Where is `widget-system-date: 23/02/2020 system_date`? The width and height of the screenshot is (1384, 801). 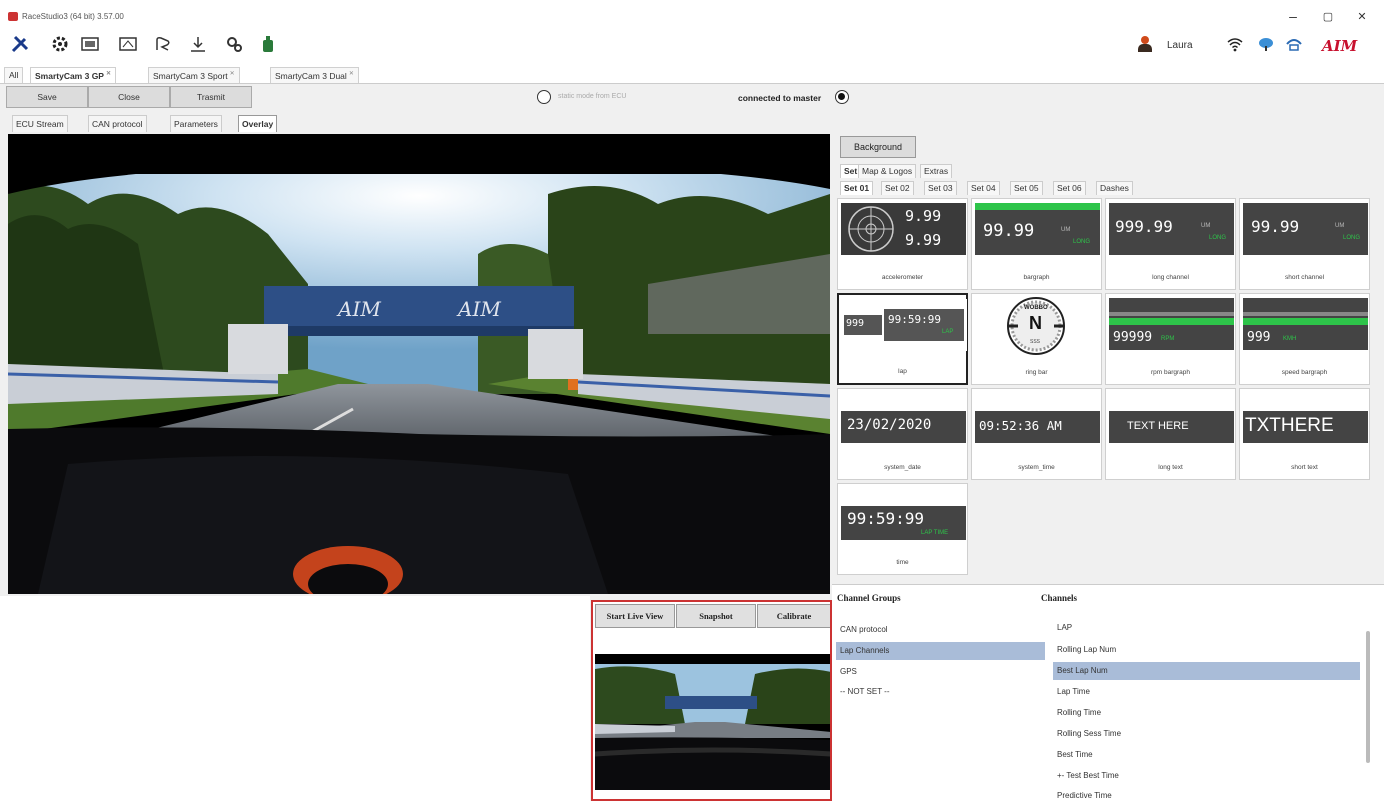 widget-system-date: 23/02/2020 system_date is located at coordinates (902, 434).